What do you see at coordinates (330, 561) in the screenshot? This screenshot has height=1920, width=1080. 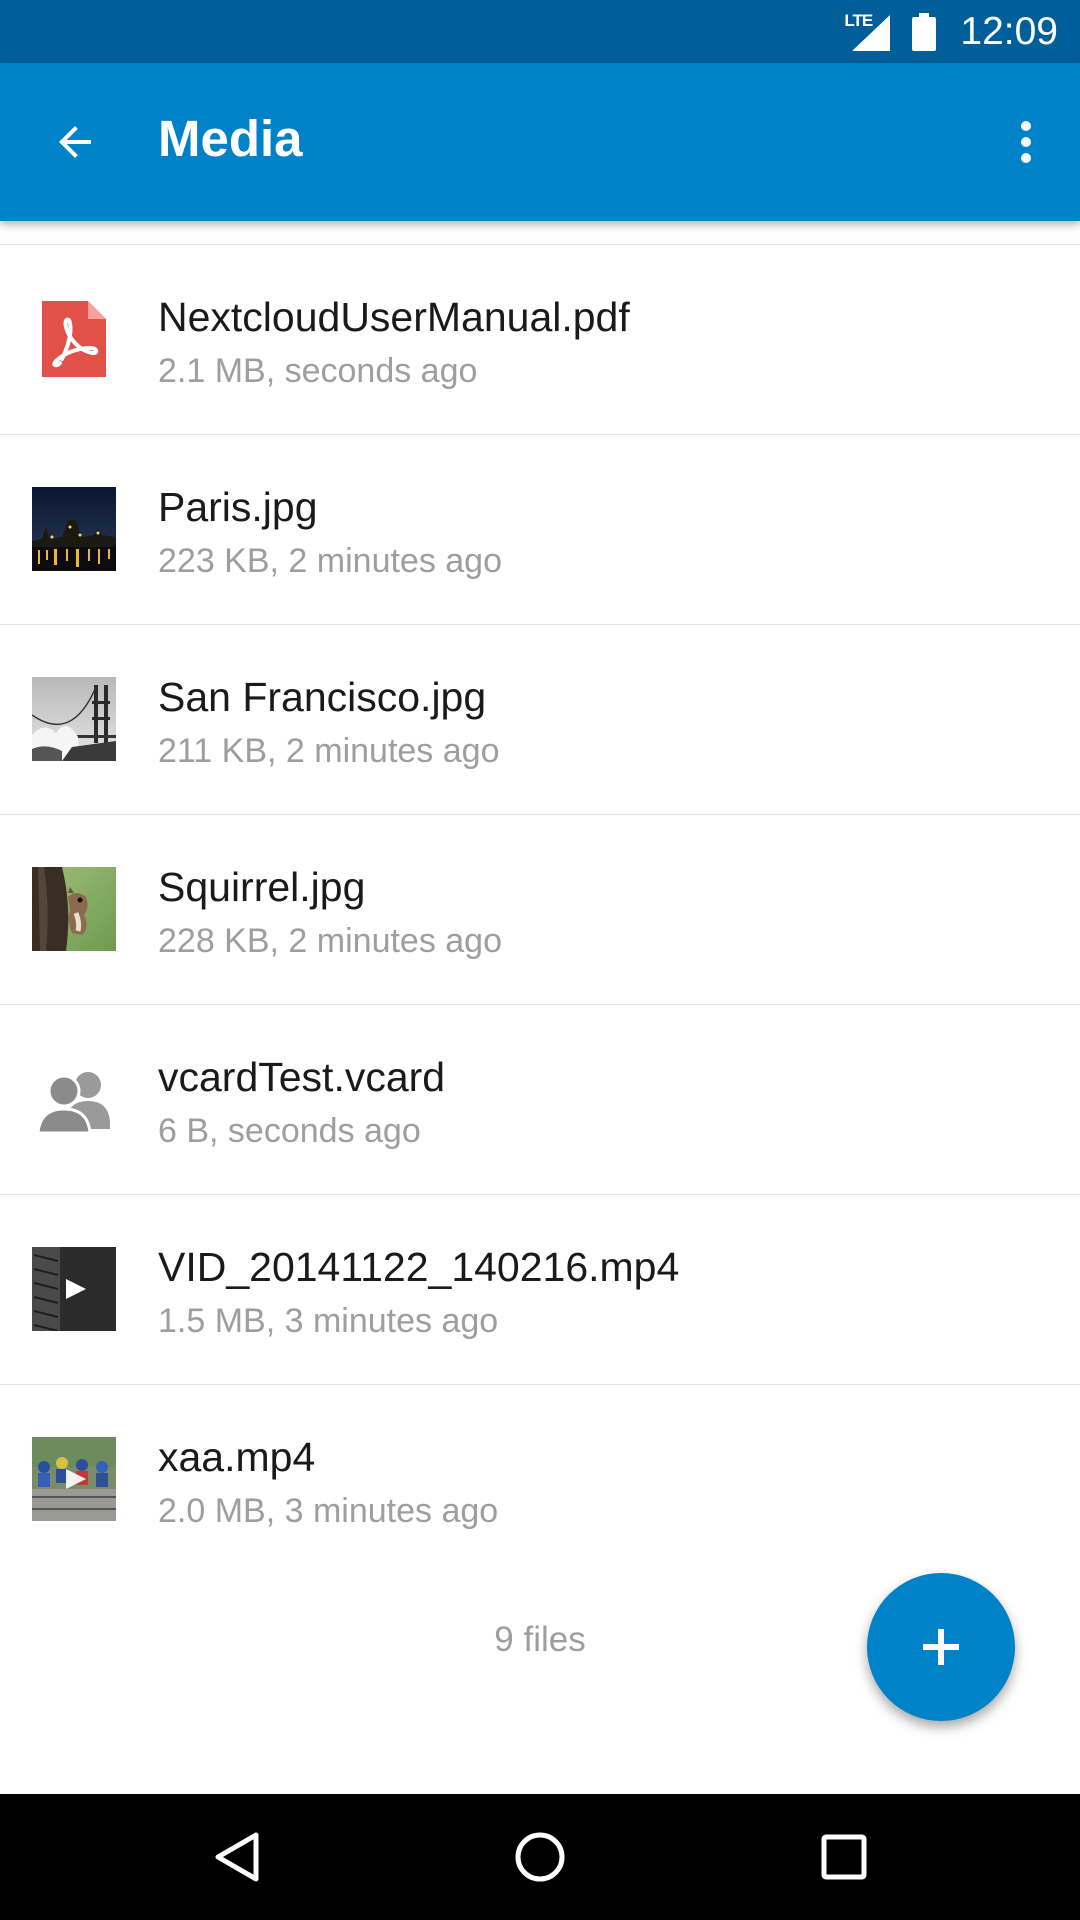 I see `file-meta: 223 KB, 2 minutes ago` at bounding box center [330, 561].